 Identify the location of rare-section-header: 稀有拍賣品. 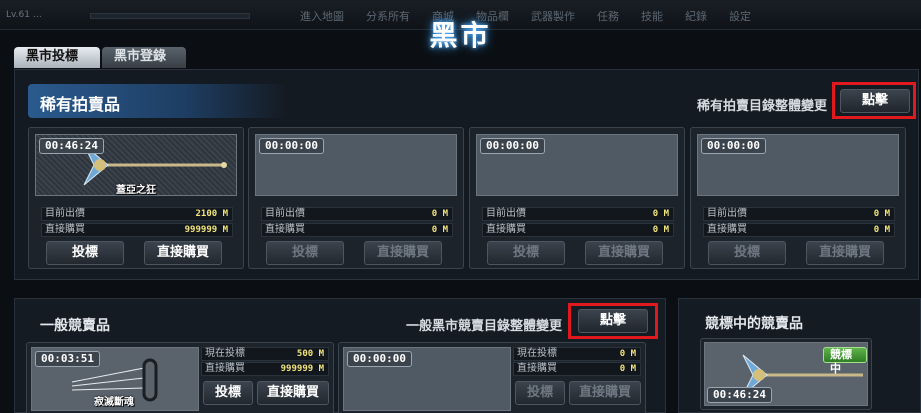
(158, 101).